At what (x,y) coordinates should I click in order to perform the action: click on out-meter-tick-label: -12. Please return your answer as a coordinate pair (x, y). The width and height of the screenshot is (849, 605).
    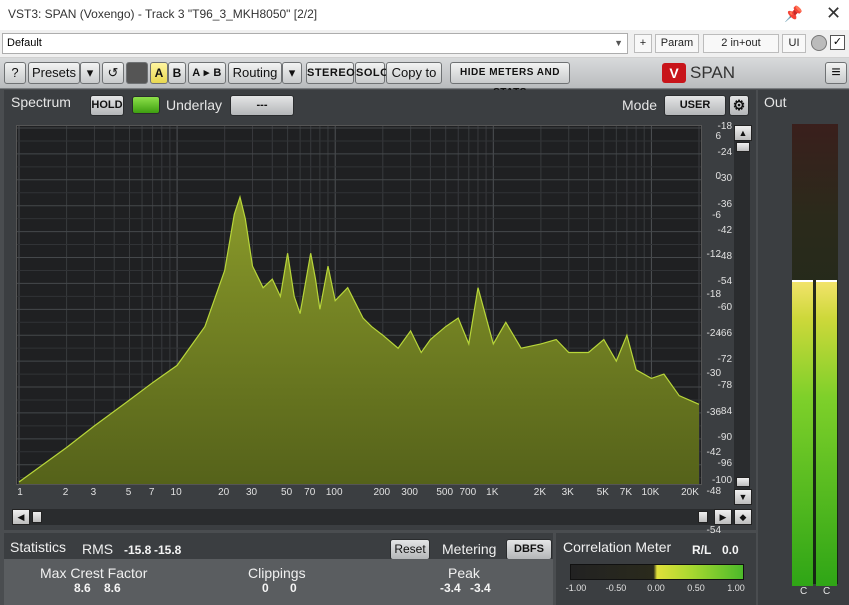
    Looking at the image, I should click on (713, 255).